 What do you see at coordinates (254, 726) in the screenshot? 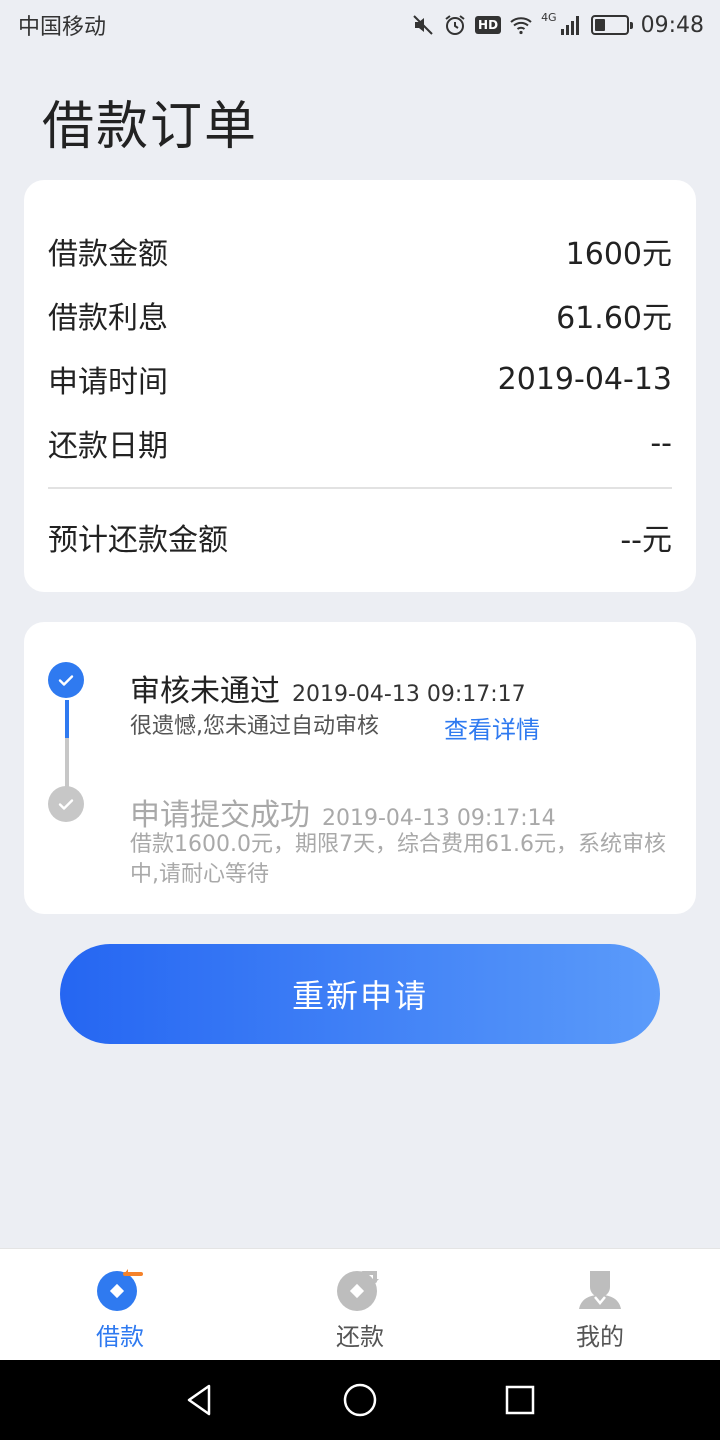
I see `timeline-desc: 很遗憾,您未通过自动审核` at bounding box center [254, 726].